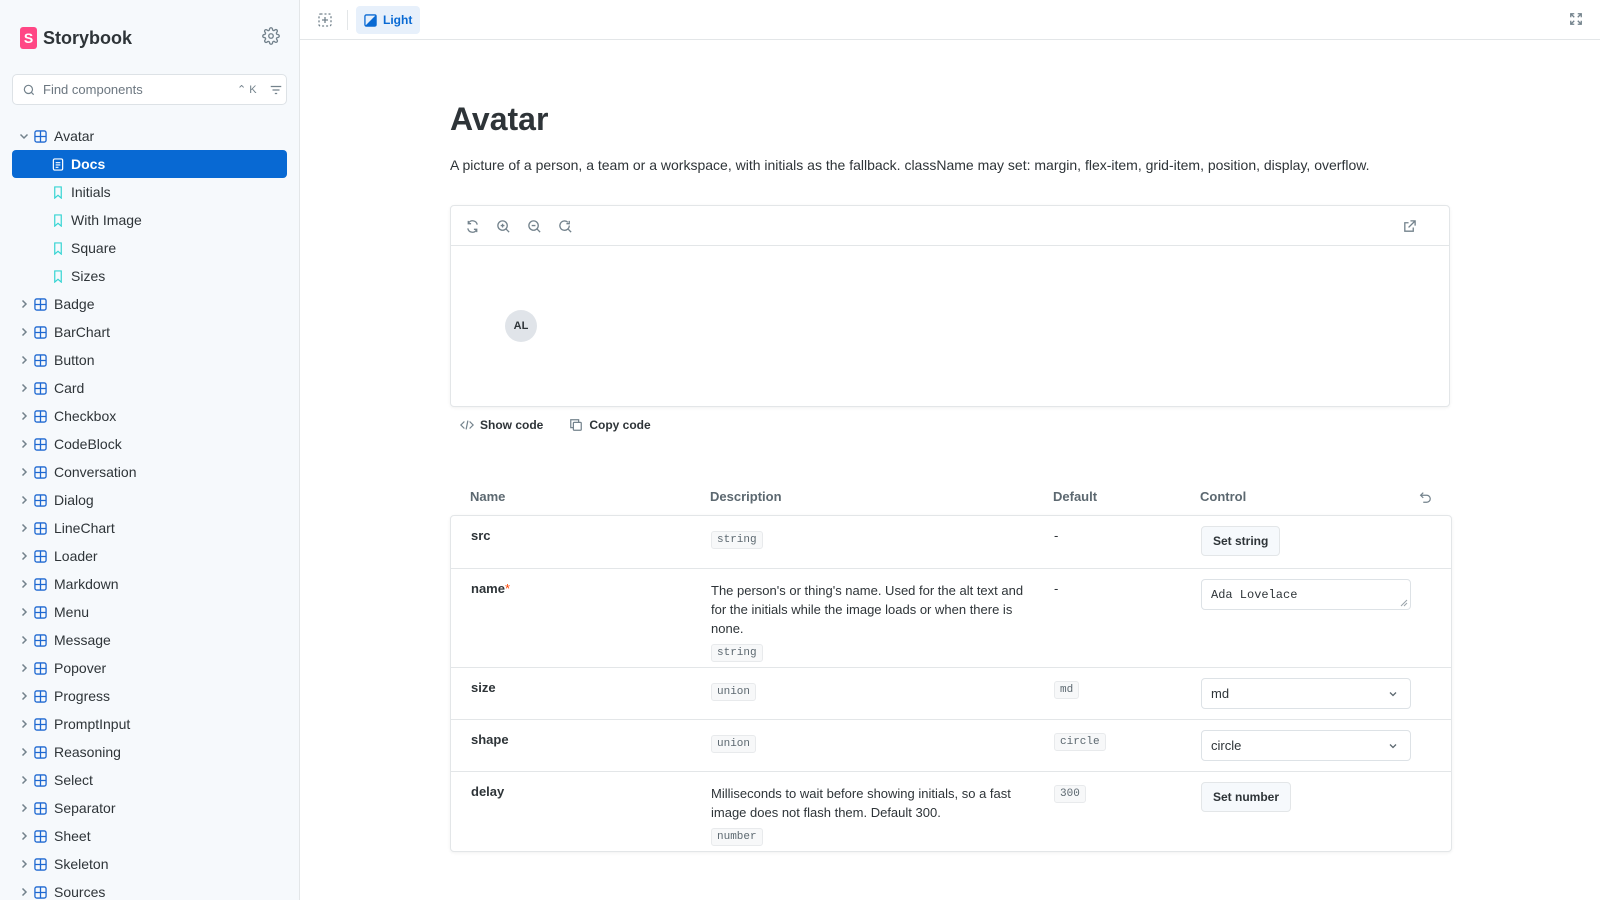 The image size is (1600, 900). Describe the element at coordinates (149, 889) in the screenshot. I see `tree-item-sources: Sources` at that location.